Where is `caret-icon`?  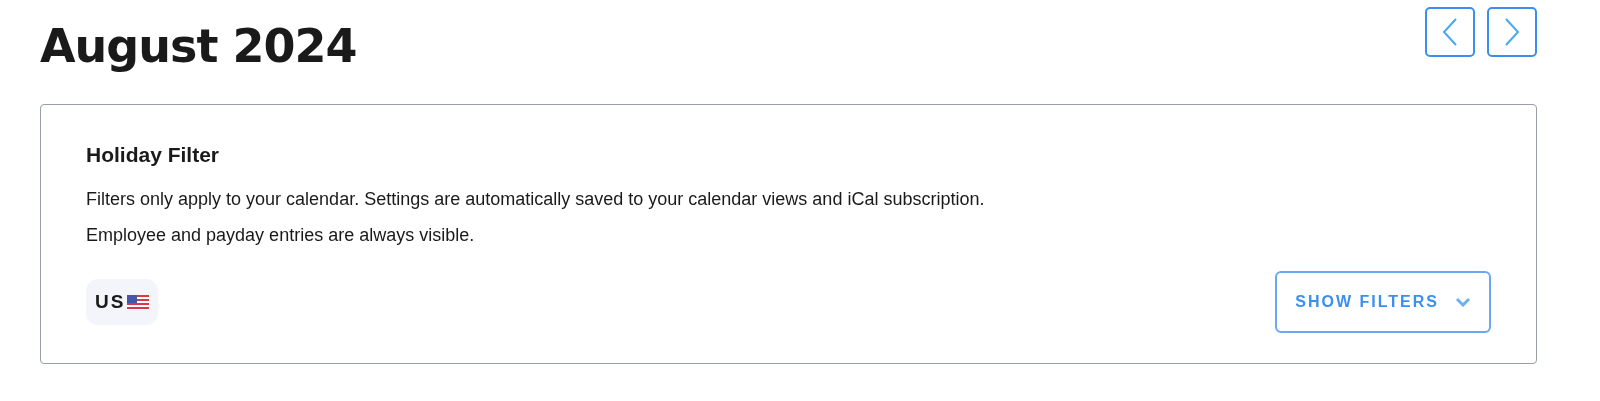 caret-icon is located at coordinates (1463, 302).